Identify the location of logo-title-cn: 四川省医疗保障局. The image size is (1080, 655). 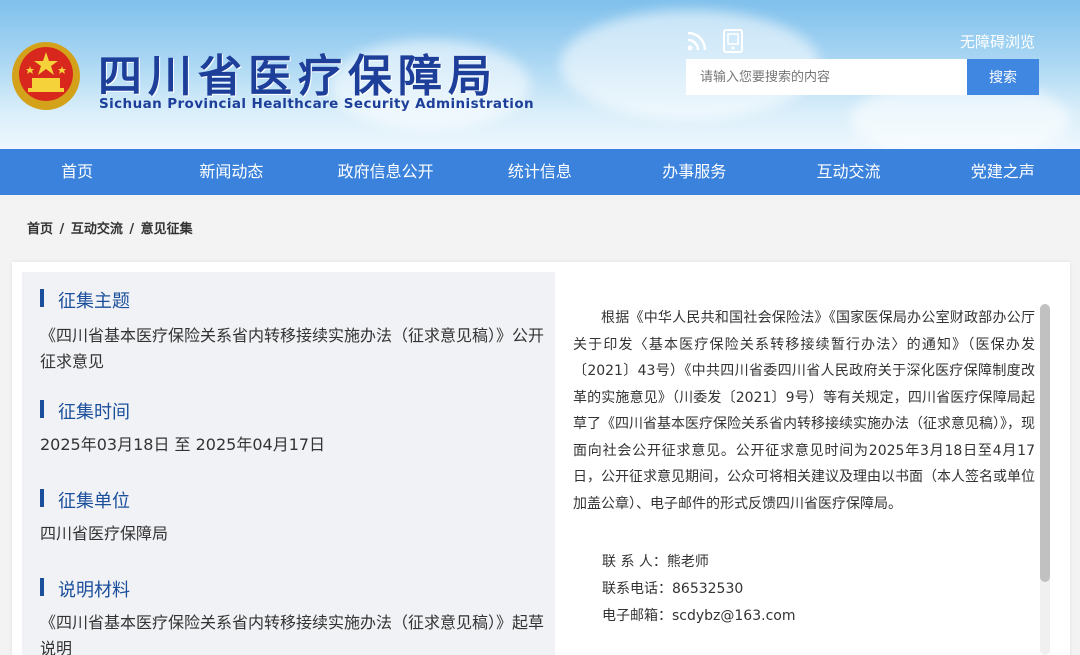
(298, 76).